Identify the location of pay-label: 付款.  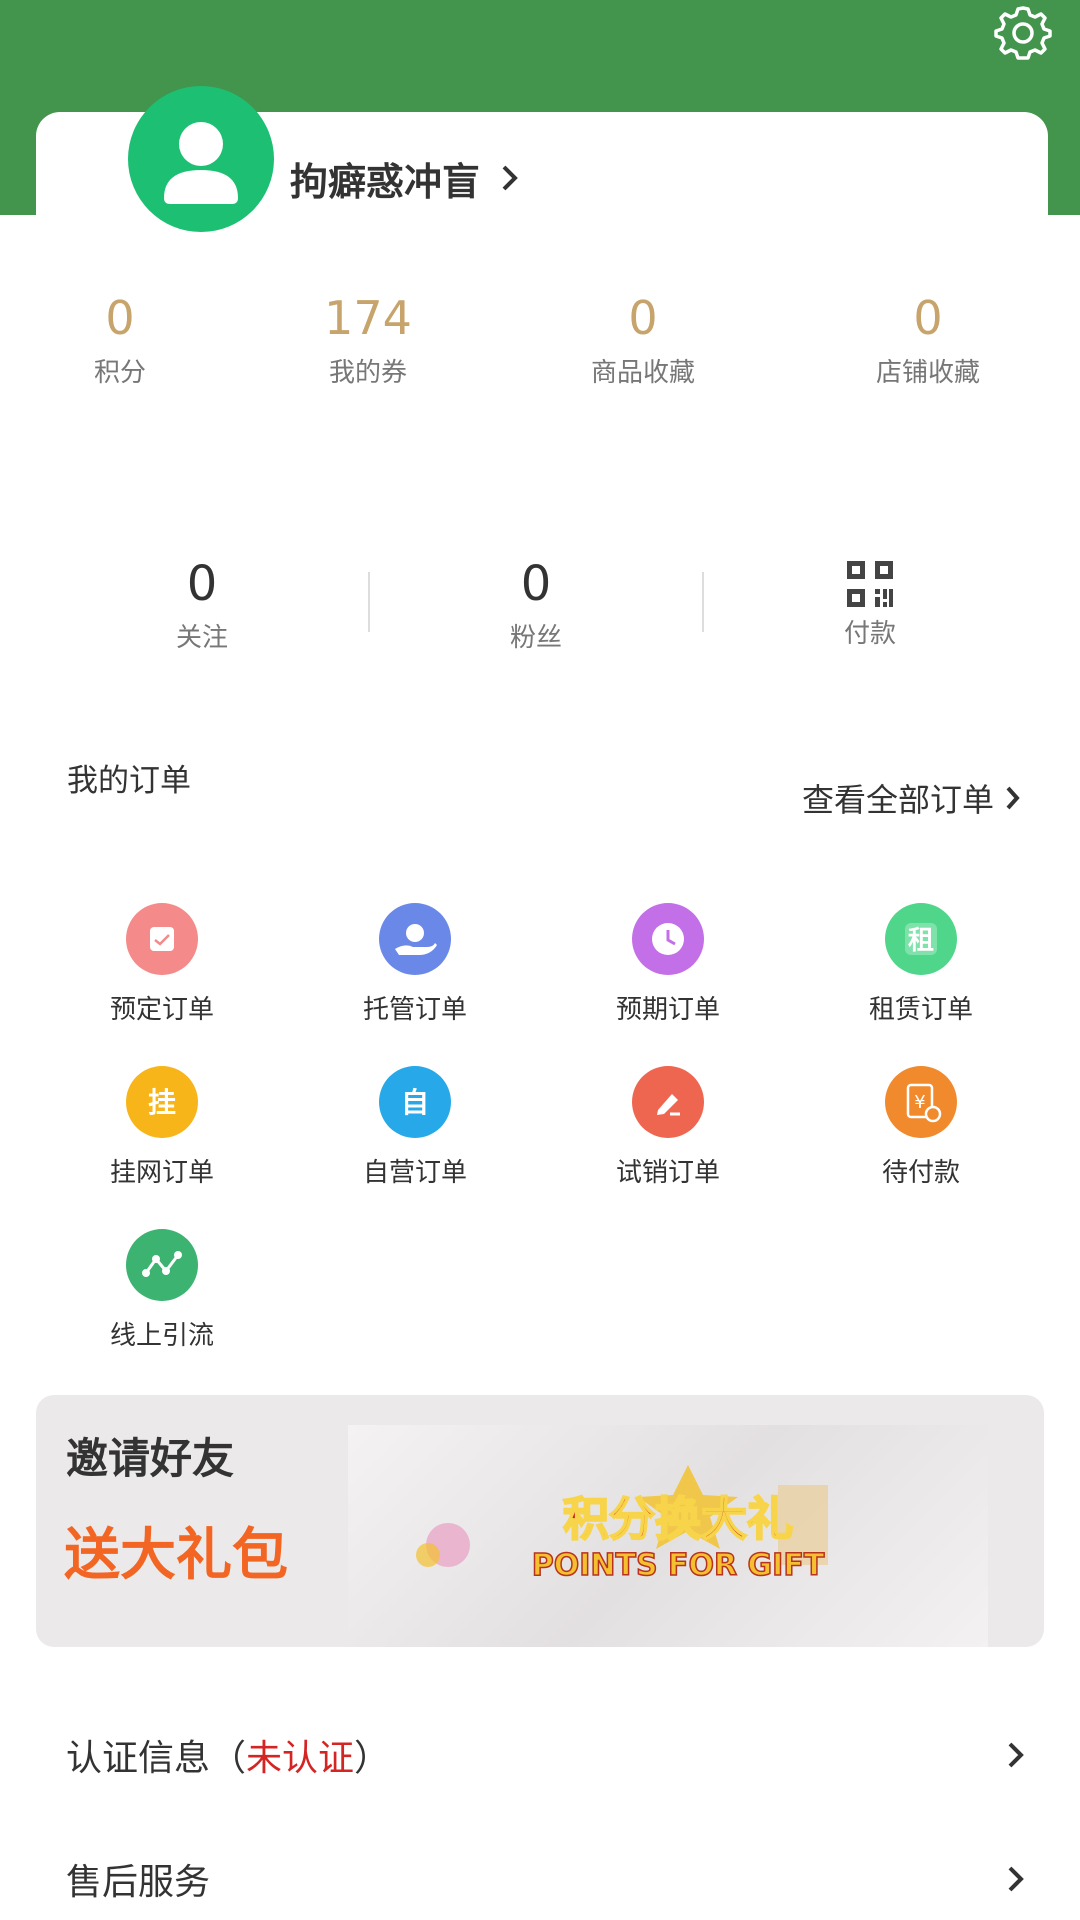
(869, 634).